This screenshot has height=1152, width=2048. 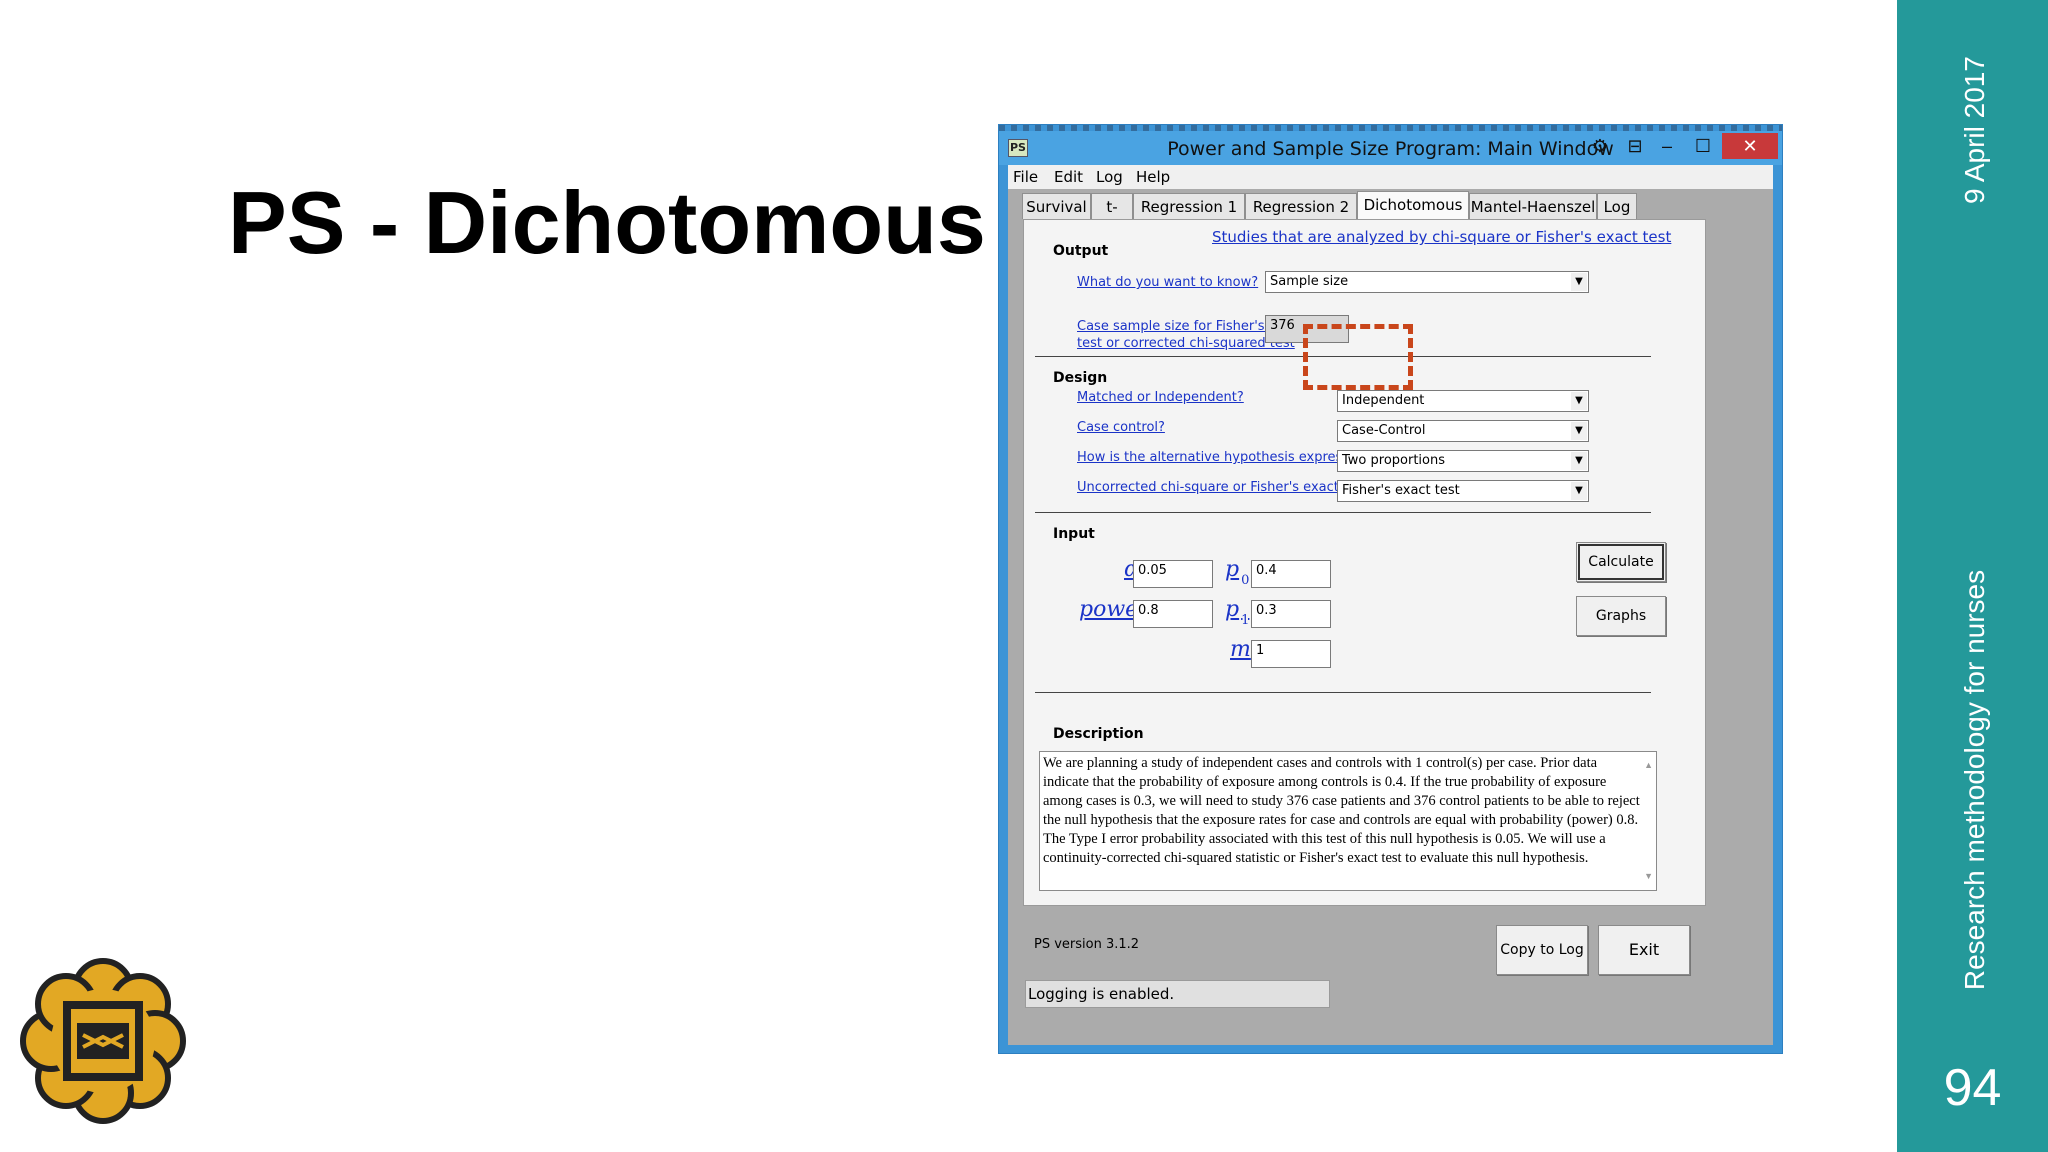 I want to click on matched-independent-link: Matched or Independent?, so click(x=1160, y=397).